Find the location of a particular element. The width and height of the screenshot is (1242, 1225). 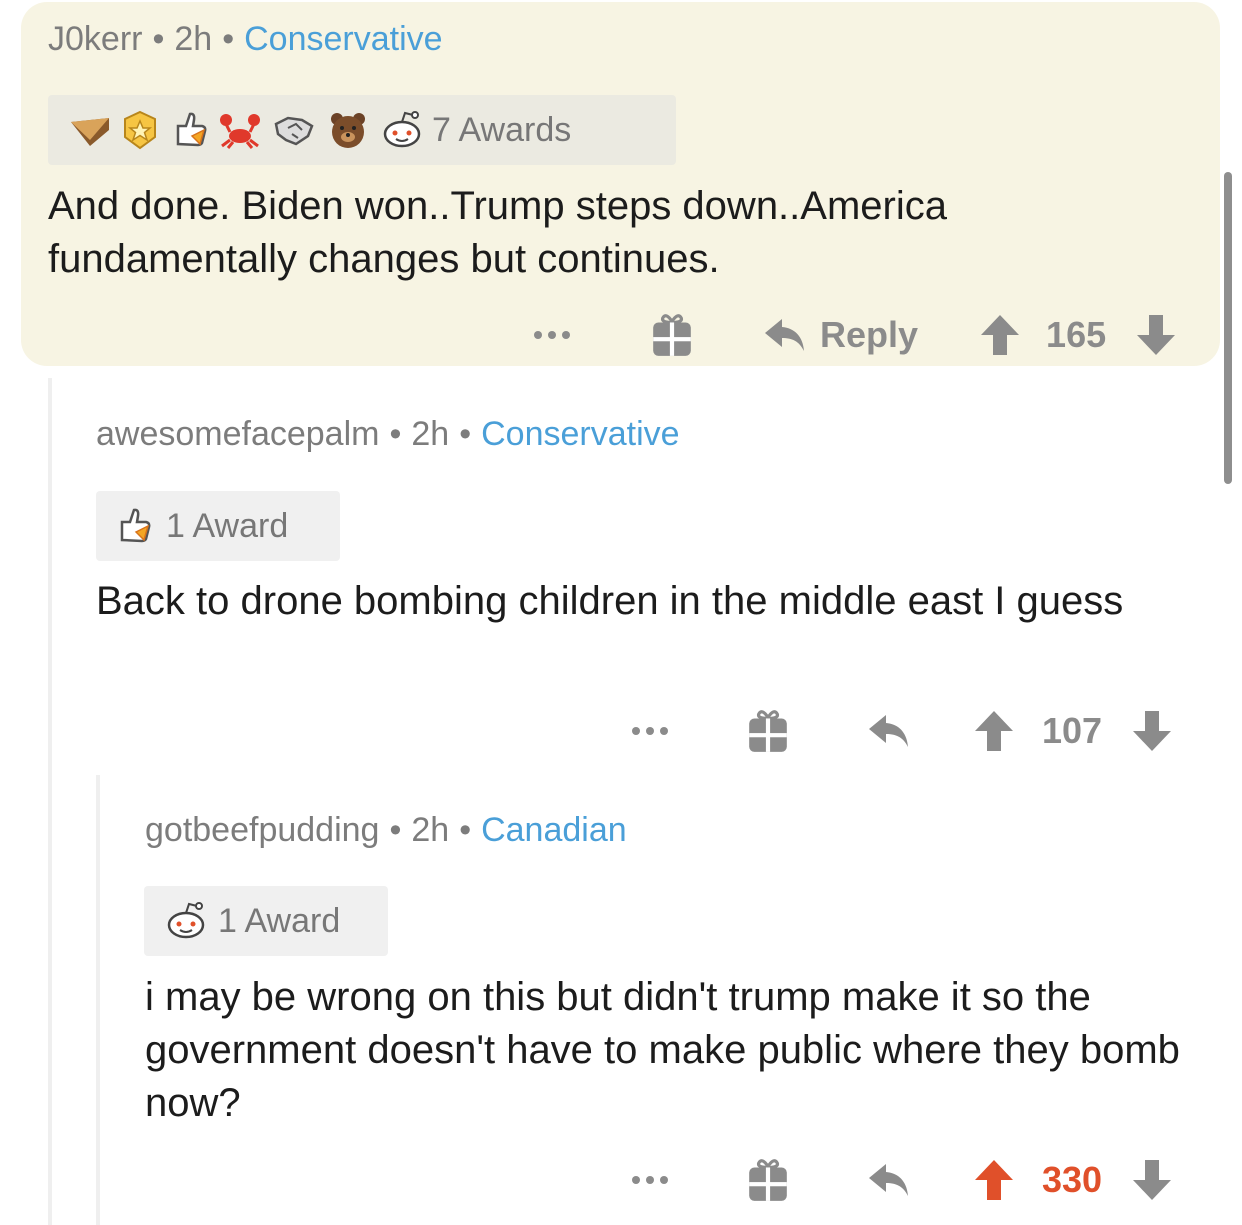

comment-3-flair: Canadian is located at coordinates (554, 830).